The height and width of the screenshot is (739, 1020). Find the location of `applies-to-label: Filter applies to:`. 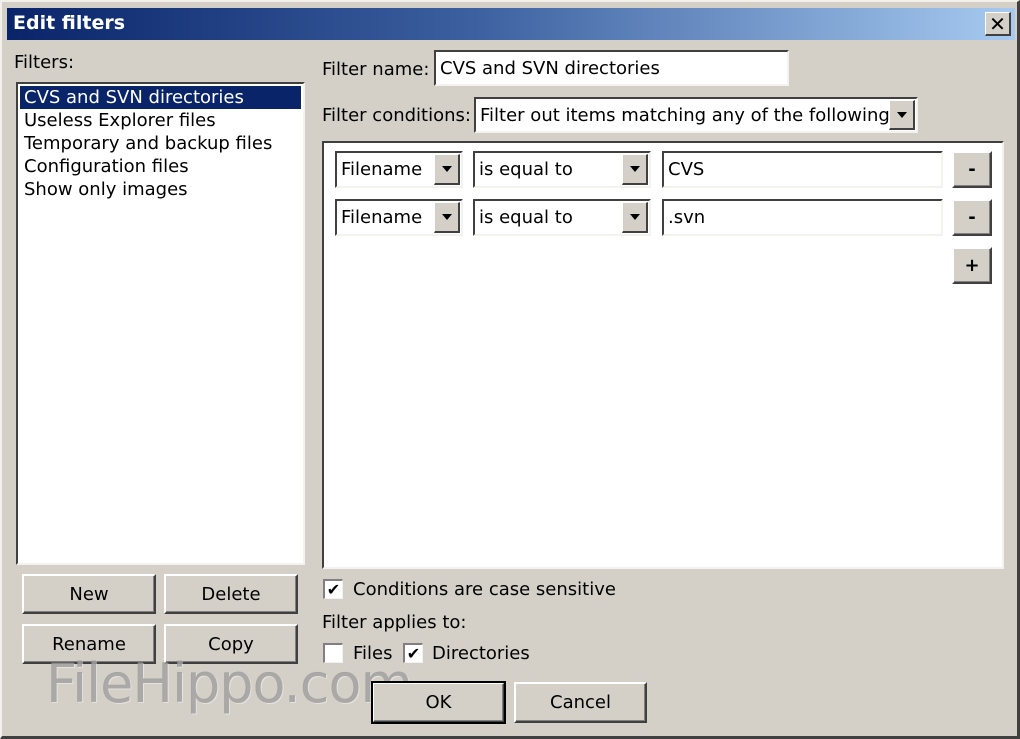

applies-to-label: Filter applies to: is located at coordinates (394, 622).